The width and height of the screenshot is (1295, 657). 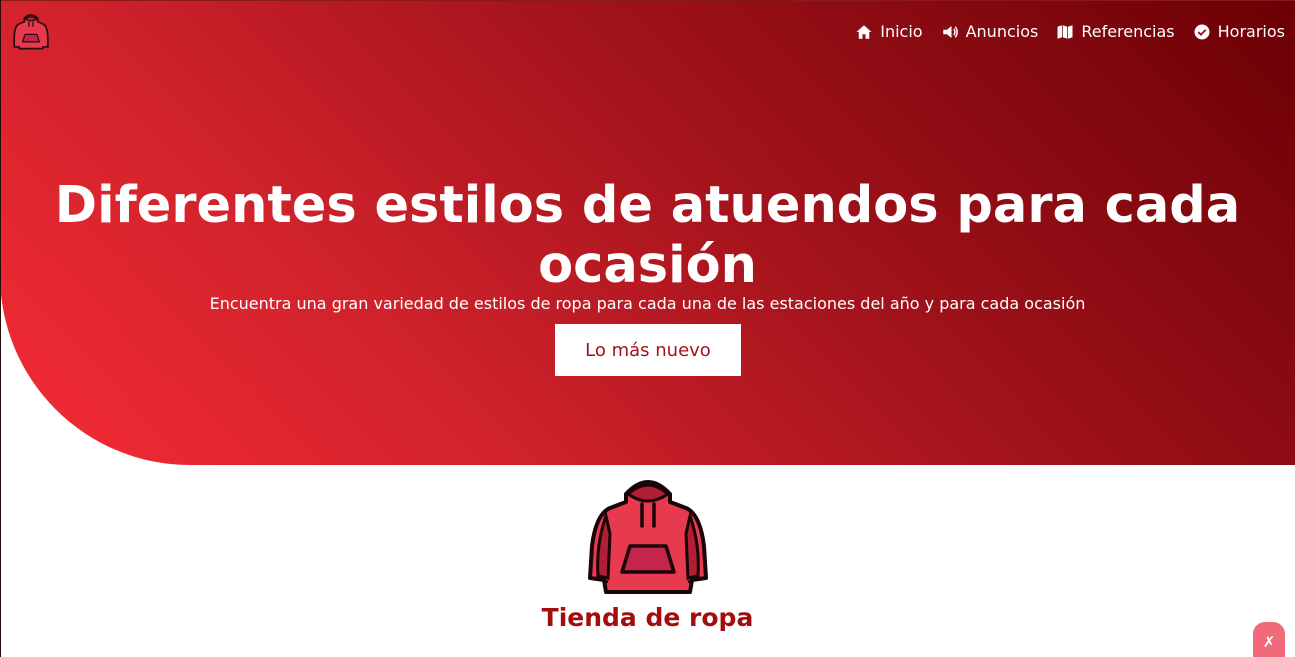 What do you see at coordinates (647, 617) in the screenshot?
I see `store-title: Tienda de ropa` at bounding box center [647, 617].